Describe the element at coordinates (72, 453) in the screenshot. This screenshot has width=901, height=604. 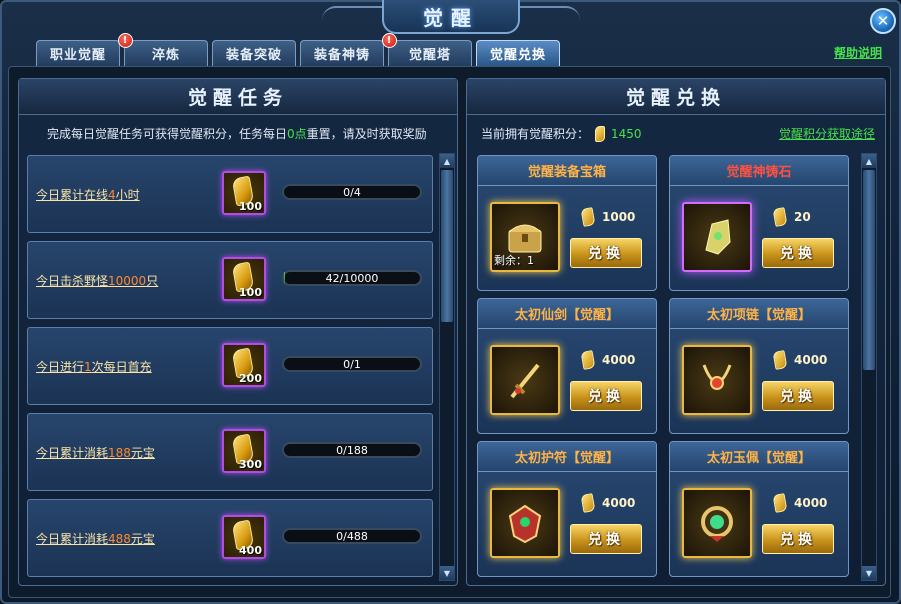
I see `task-text: 今日累计消耗` at that location.